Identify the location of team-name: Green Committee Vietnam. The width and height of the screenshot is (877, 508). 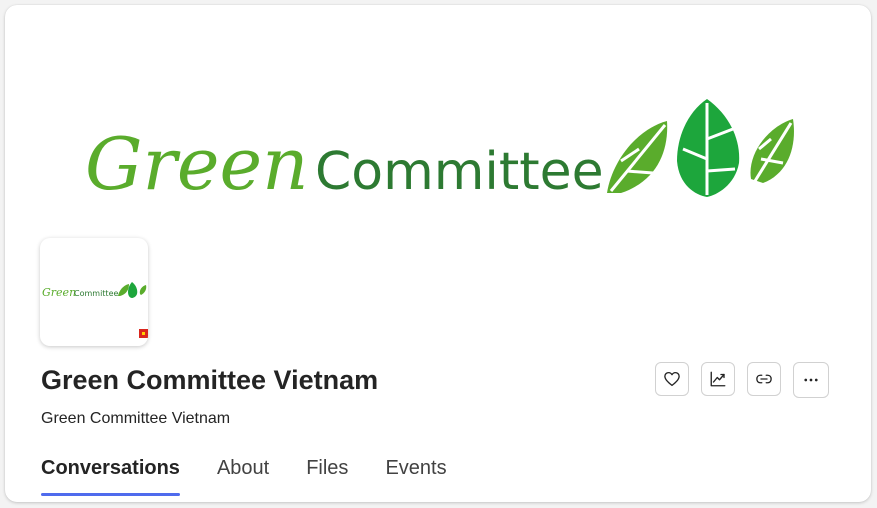
(210, 380).